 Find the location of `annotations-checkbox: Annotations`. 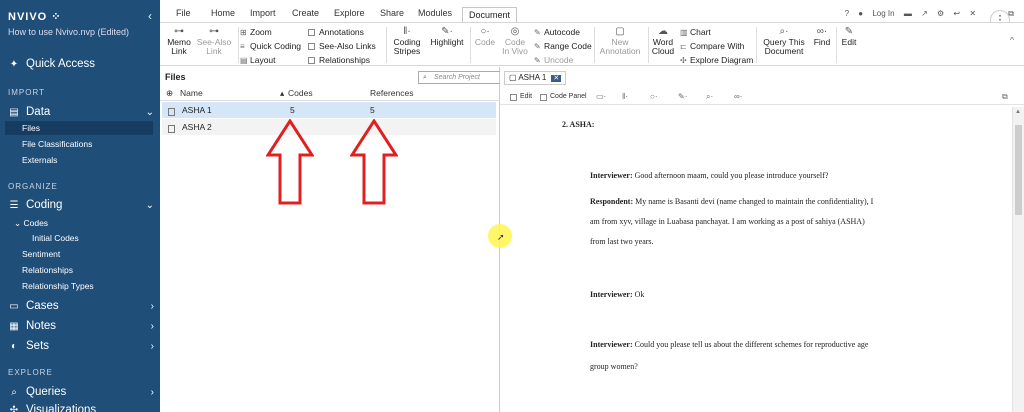

annotations-checkbox: Annotations is located at coordinates (336, 32).